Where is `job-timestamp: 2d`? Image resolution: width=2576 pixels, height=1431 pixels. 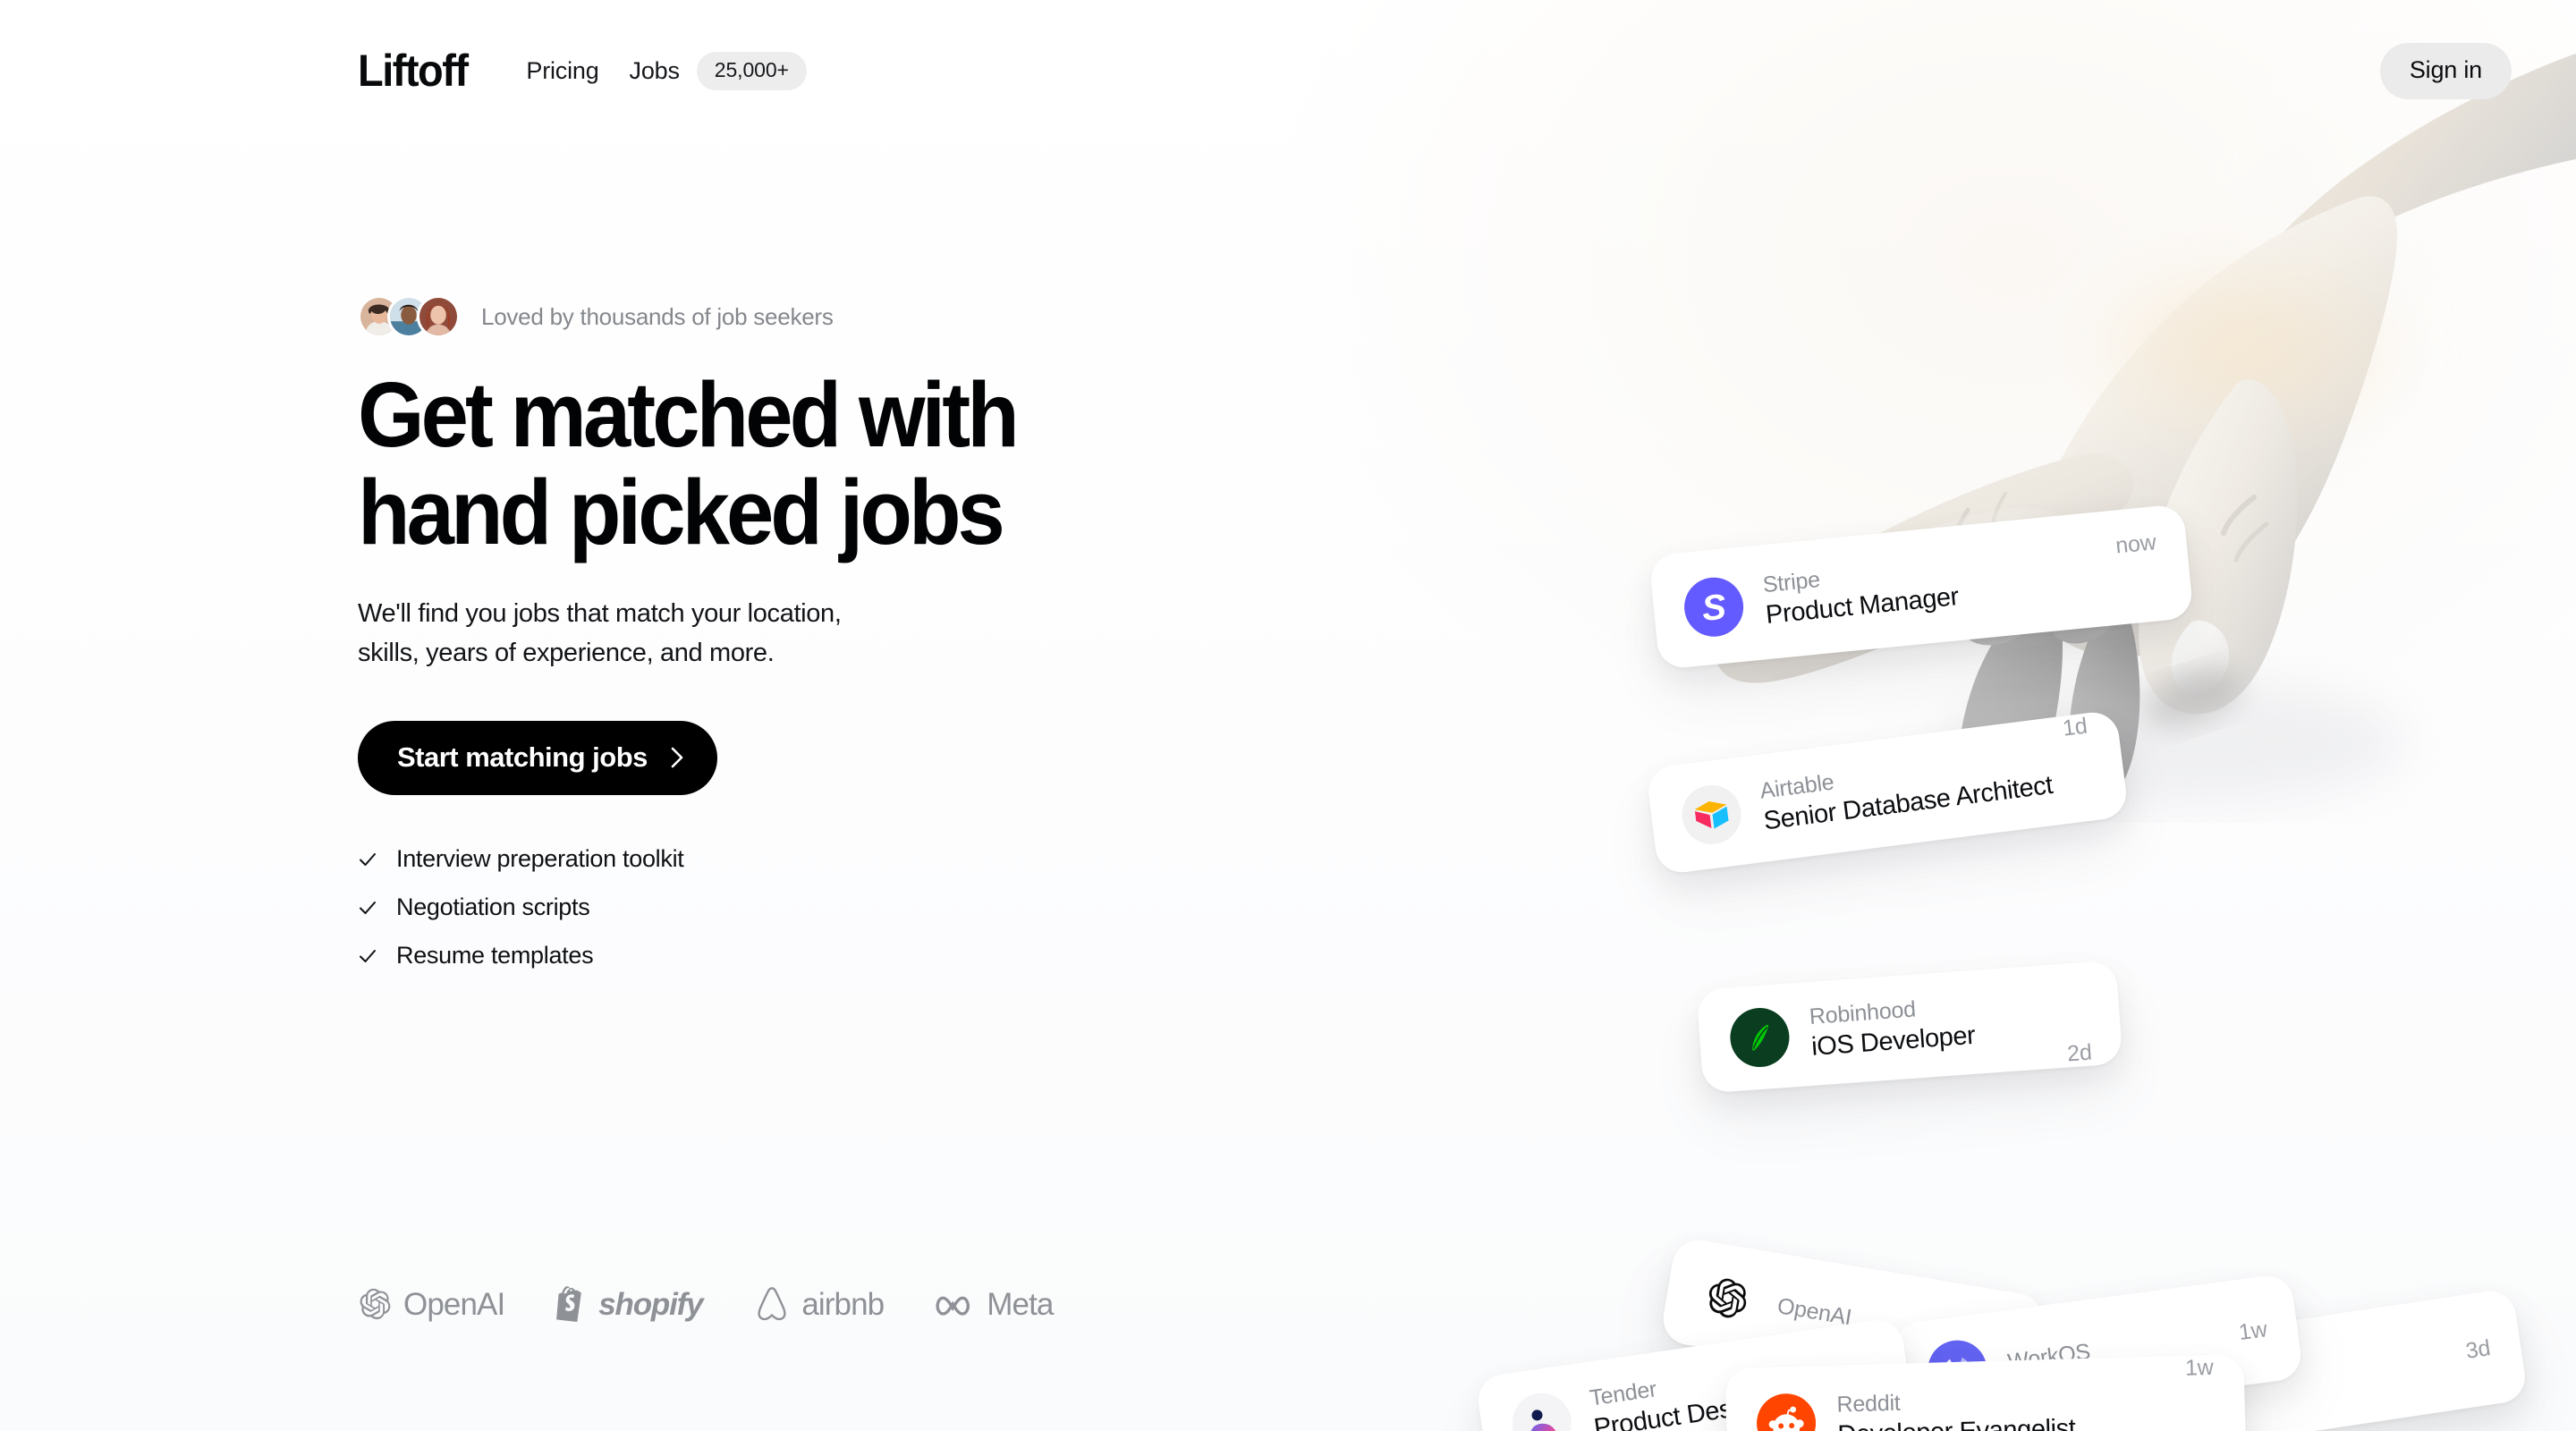 job-timestamp: 2d is located at coordinates (2079, 1053).